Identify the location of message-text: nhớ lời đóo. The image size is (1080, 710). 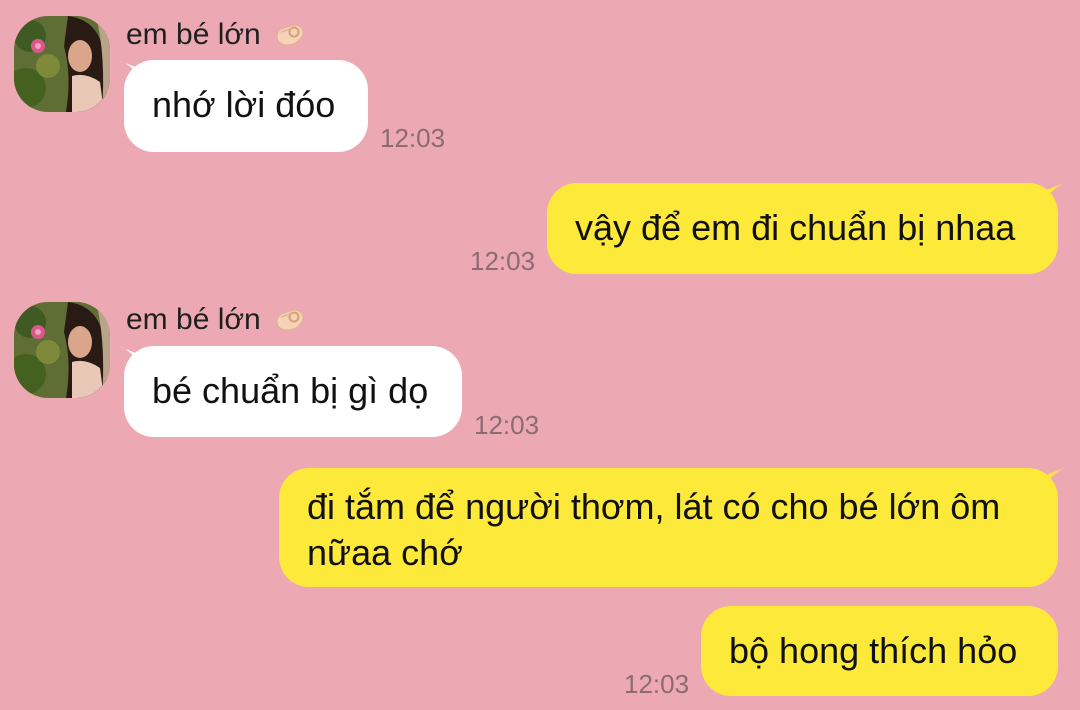
(244, 104).